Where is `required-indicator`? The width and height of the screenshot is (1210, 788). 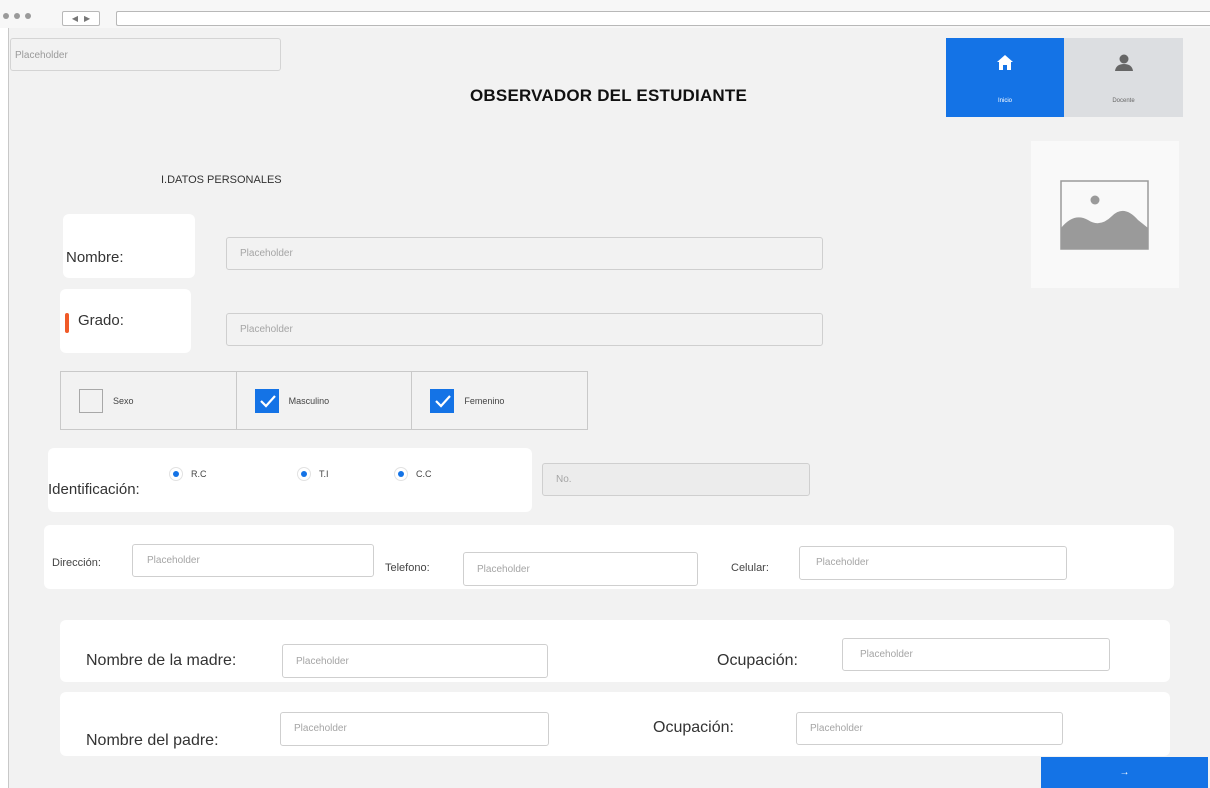 required-indicator is located at coordinates (67, 323).